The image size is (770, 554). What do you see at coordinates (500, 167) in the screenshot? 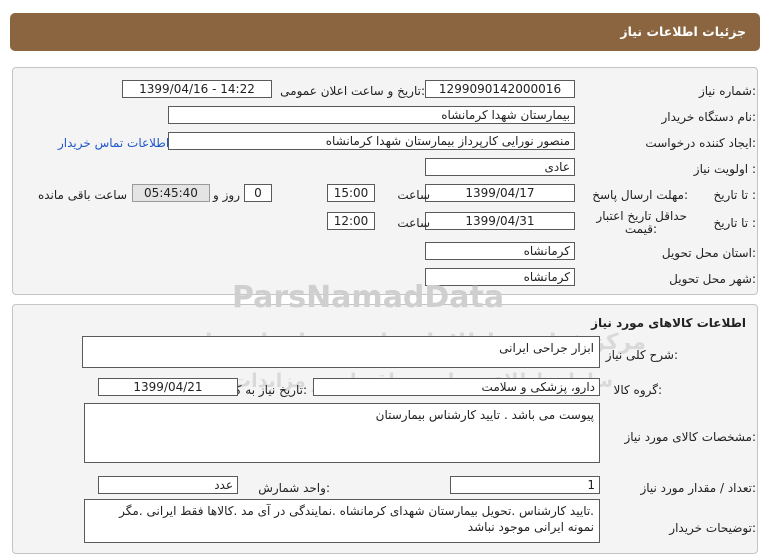
I see `priority-field: عادی` at bounding box center [500, 167].